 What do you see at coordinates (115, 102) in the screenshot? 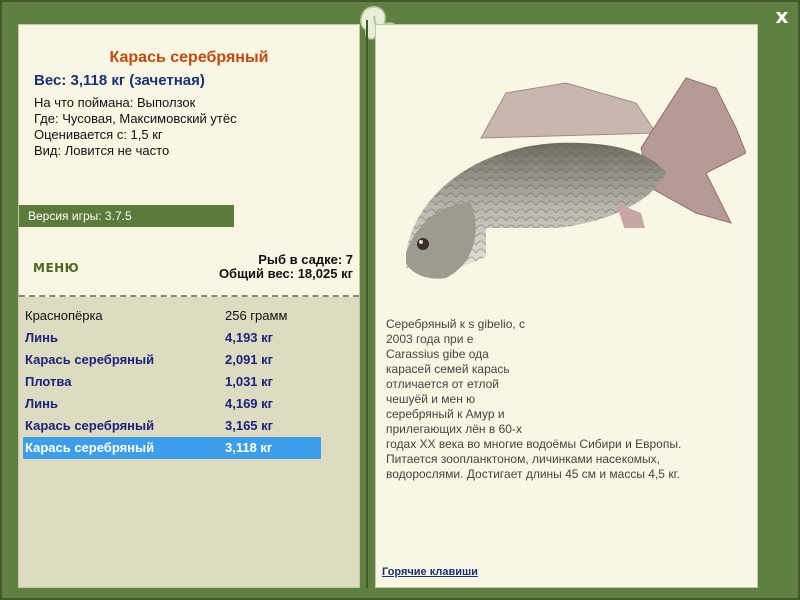
I see `bait-line: На что поймана: Выползок` at bounding box center [115, 102].